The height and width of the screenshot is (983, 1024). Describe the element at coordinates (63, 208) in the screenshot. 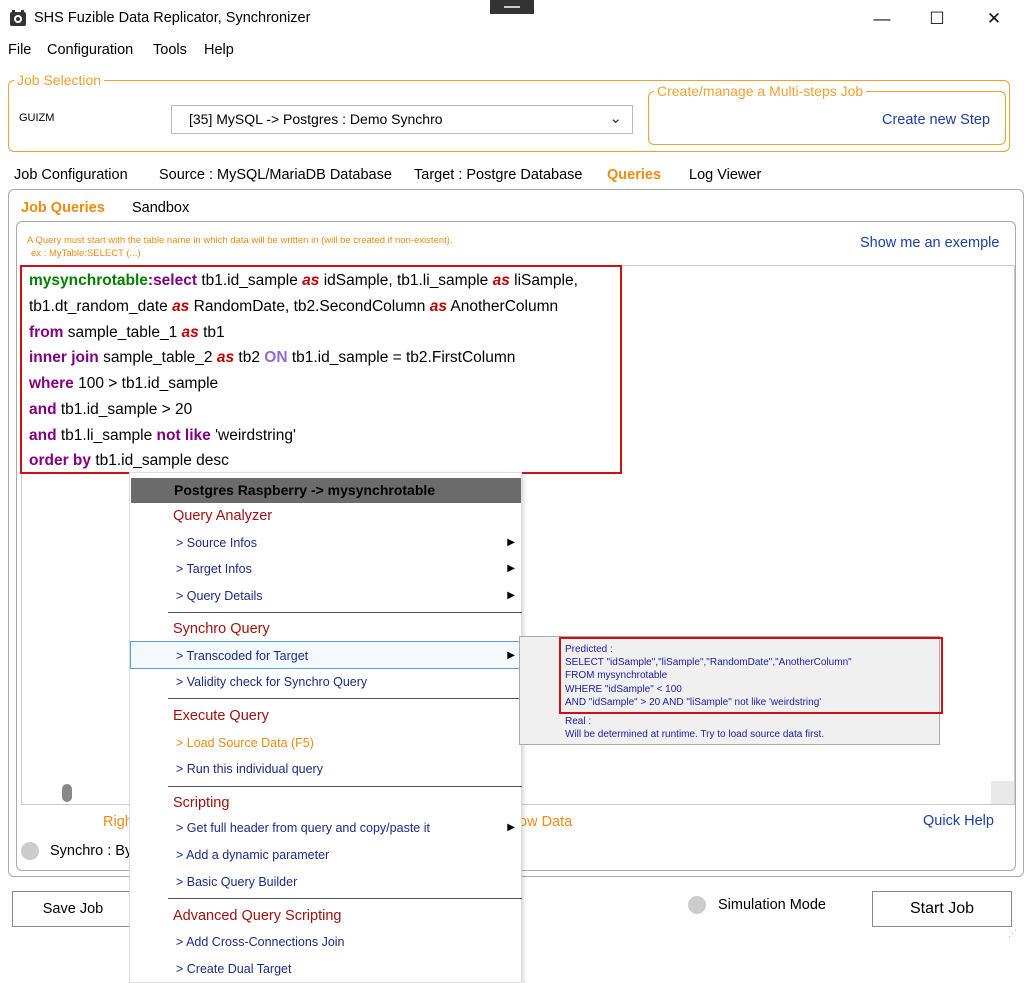

I see `tab-job-queries: Job Queries` at that location.